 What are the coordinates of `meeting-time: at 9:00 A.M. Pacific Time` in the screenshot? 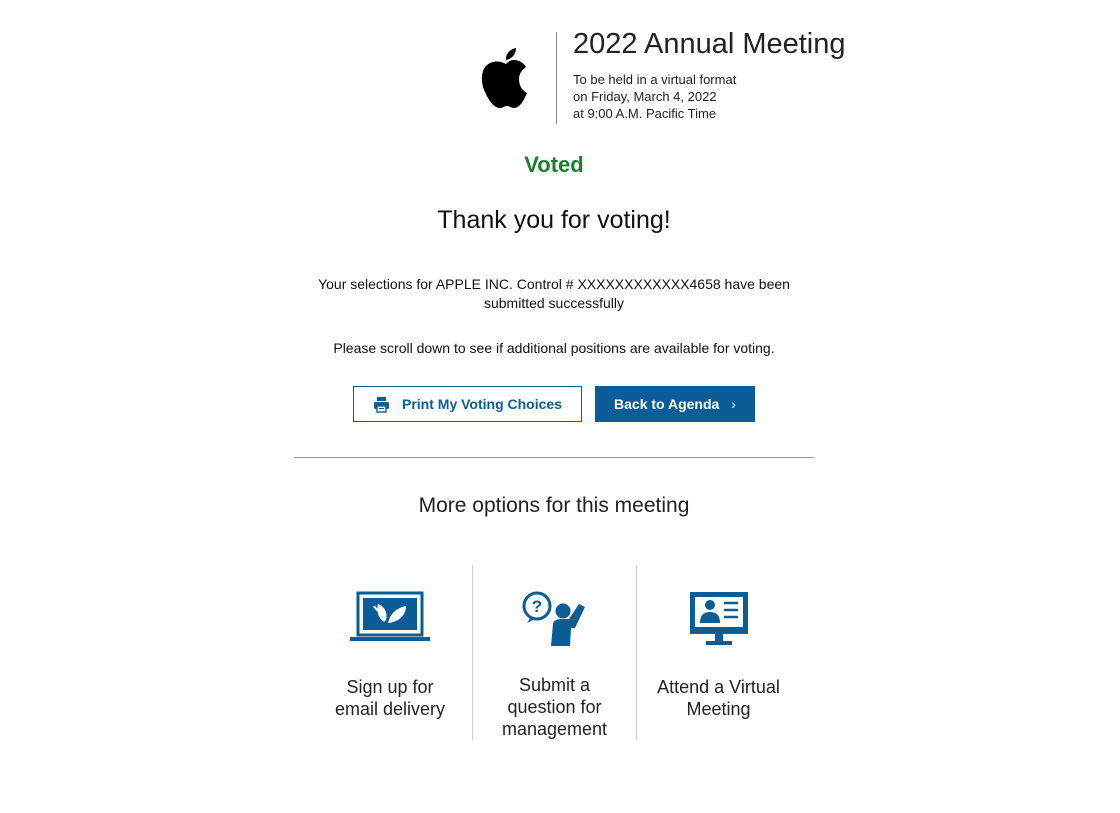 It's located at (645, 113).